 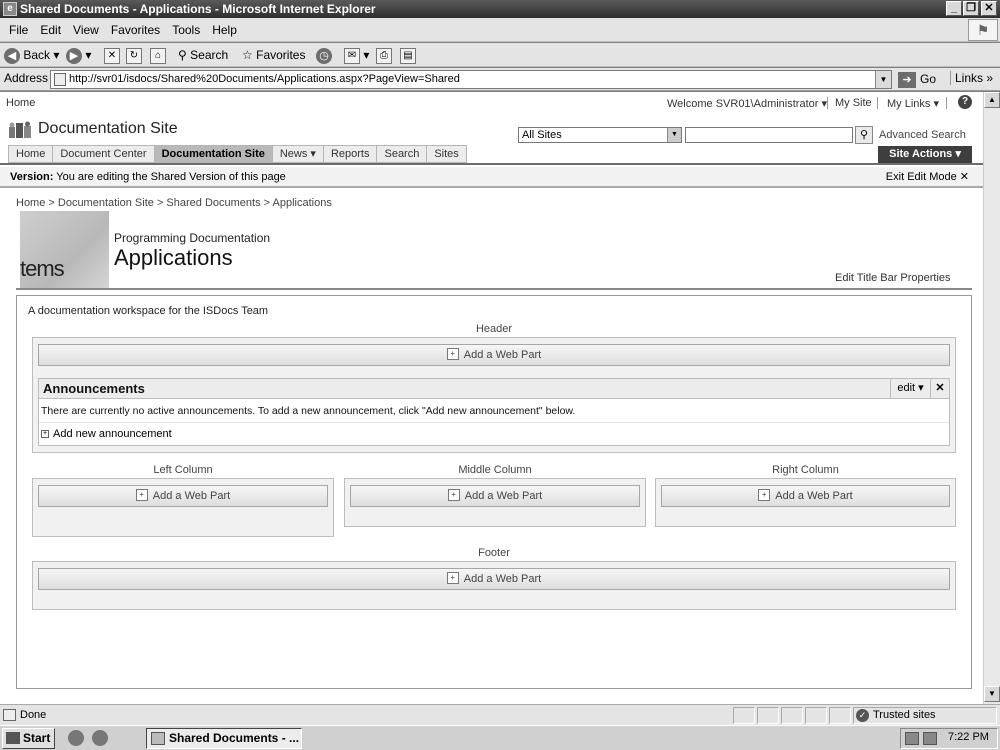 I want to click on tab-document-center: Document Center, so click(x=104, y=154).